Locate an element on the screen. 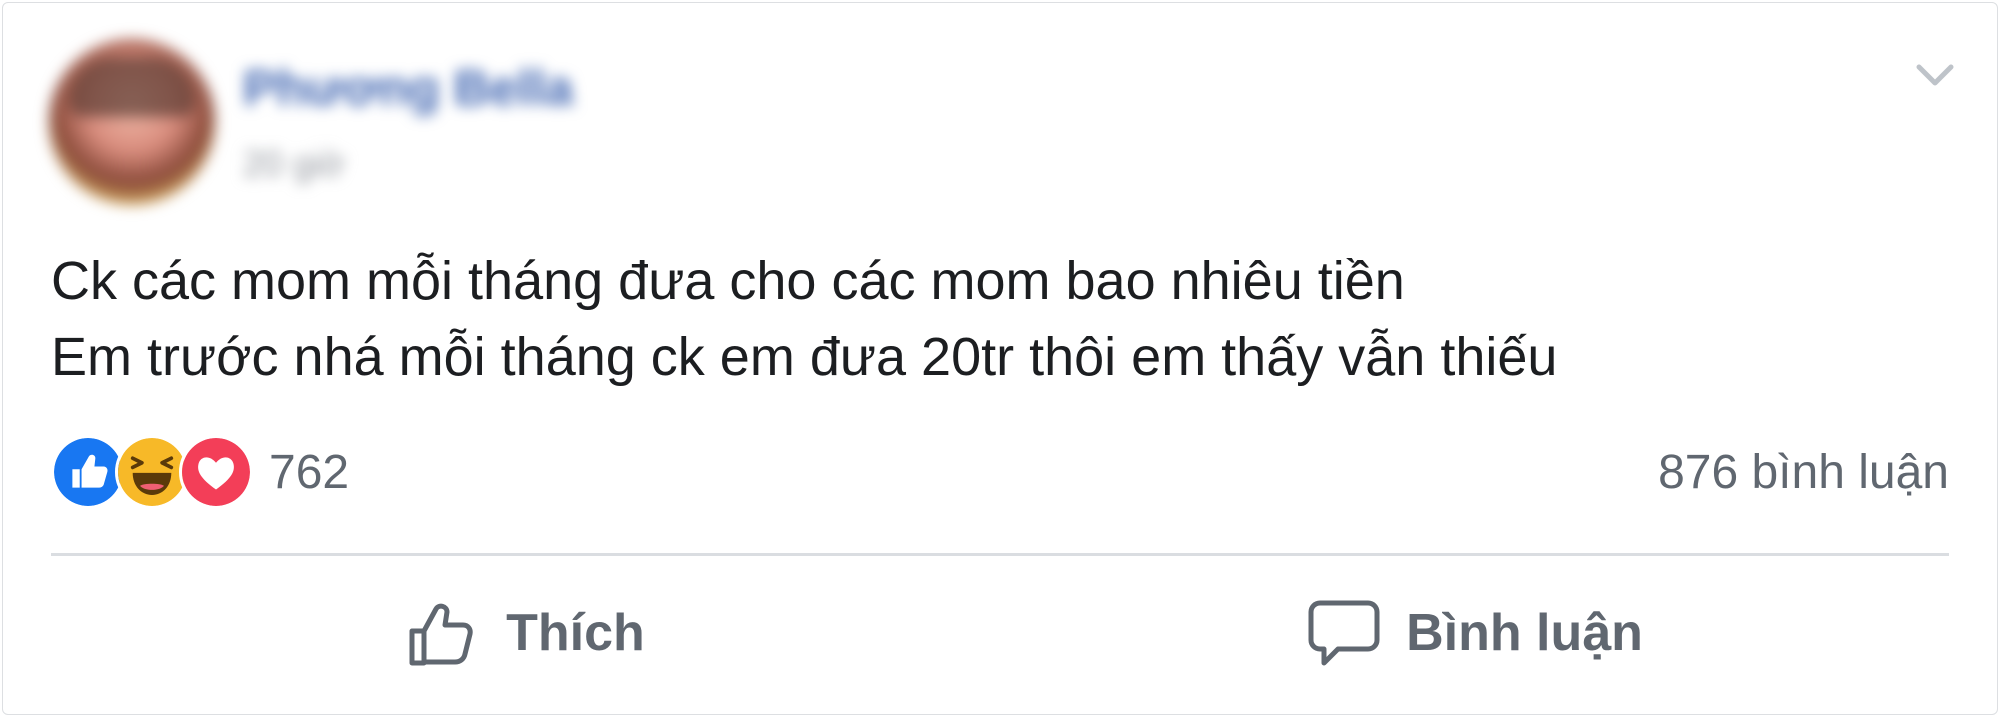 Image resolution: width=2000 pixels, height=717 pixels. comment-bubble-icon is located at coordinates (1344, 633).